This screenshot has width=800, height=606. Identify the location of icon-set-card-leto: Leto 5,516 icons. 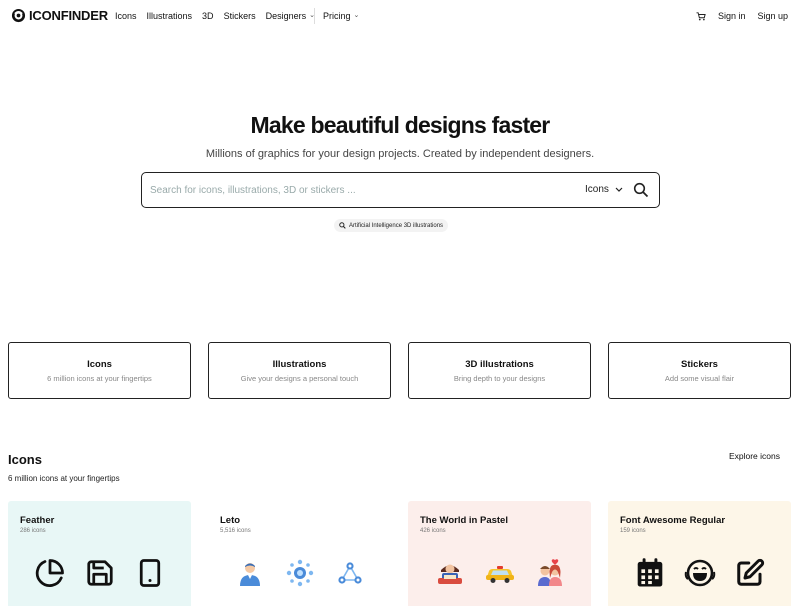
(299, 553).